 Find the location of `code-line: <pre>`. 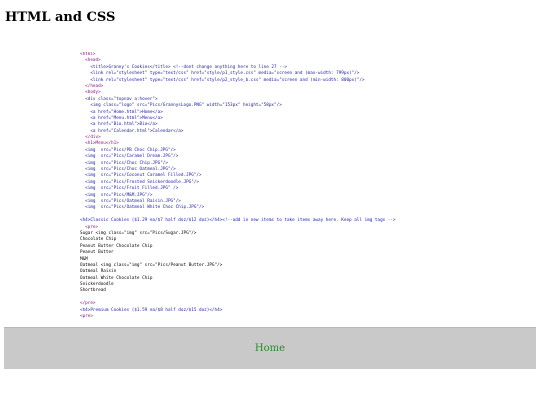

code-line: <pre> is located at coordinates (86, 317).